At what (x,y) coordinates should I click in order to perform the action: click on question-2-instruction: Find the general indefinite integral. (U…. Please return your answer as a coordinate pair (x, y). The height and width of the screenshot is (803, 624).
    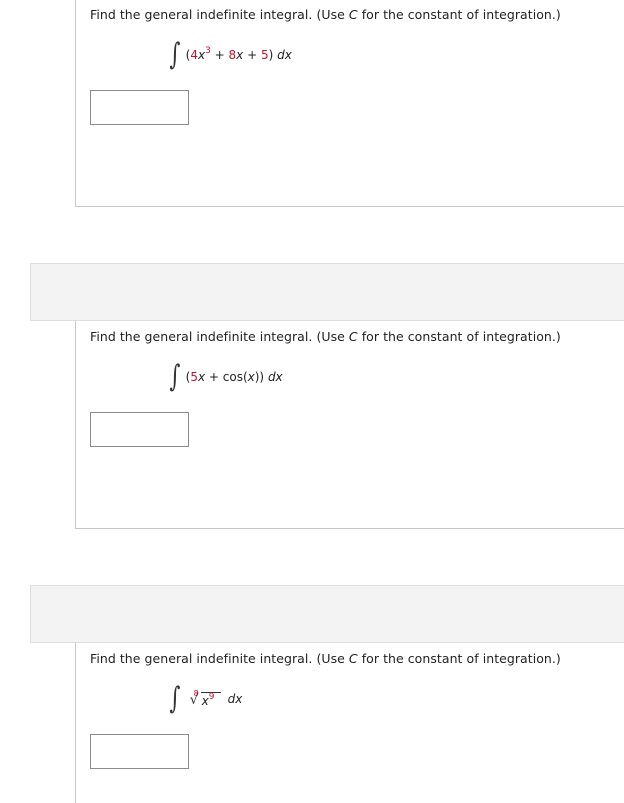
    Looking at the image, I should click on (325, 336).